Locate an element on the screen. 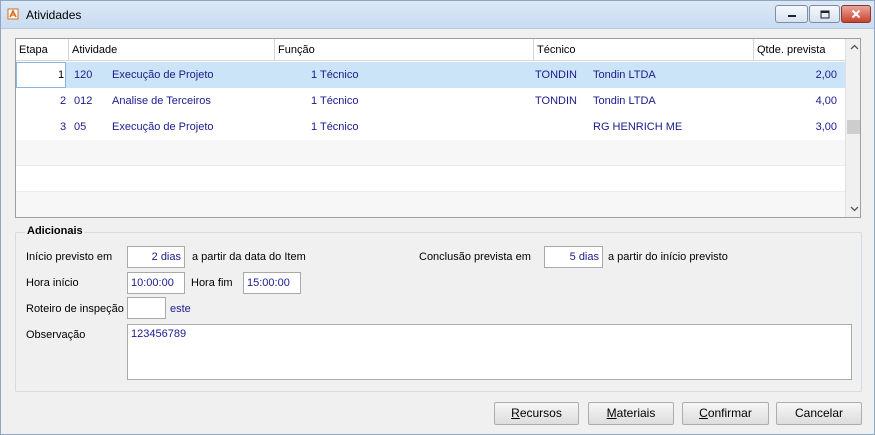 This screenshot has width=875, height=435. hora-fim-field: 15:00:00 is located at coordinates (272, 283).